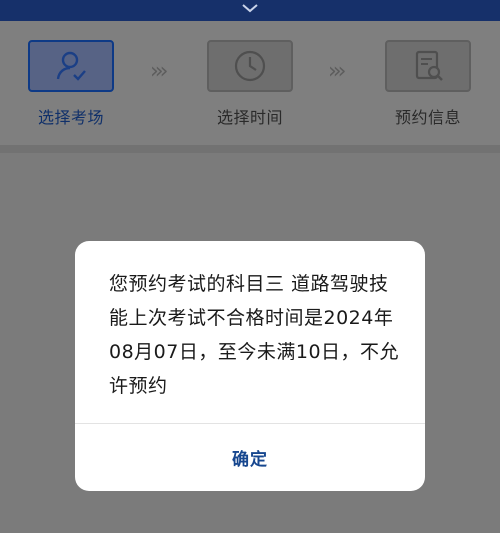 The height and width of the screenshot is (533, 500). I want to click on step-select-time: 选择时间, so click(250, 74).